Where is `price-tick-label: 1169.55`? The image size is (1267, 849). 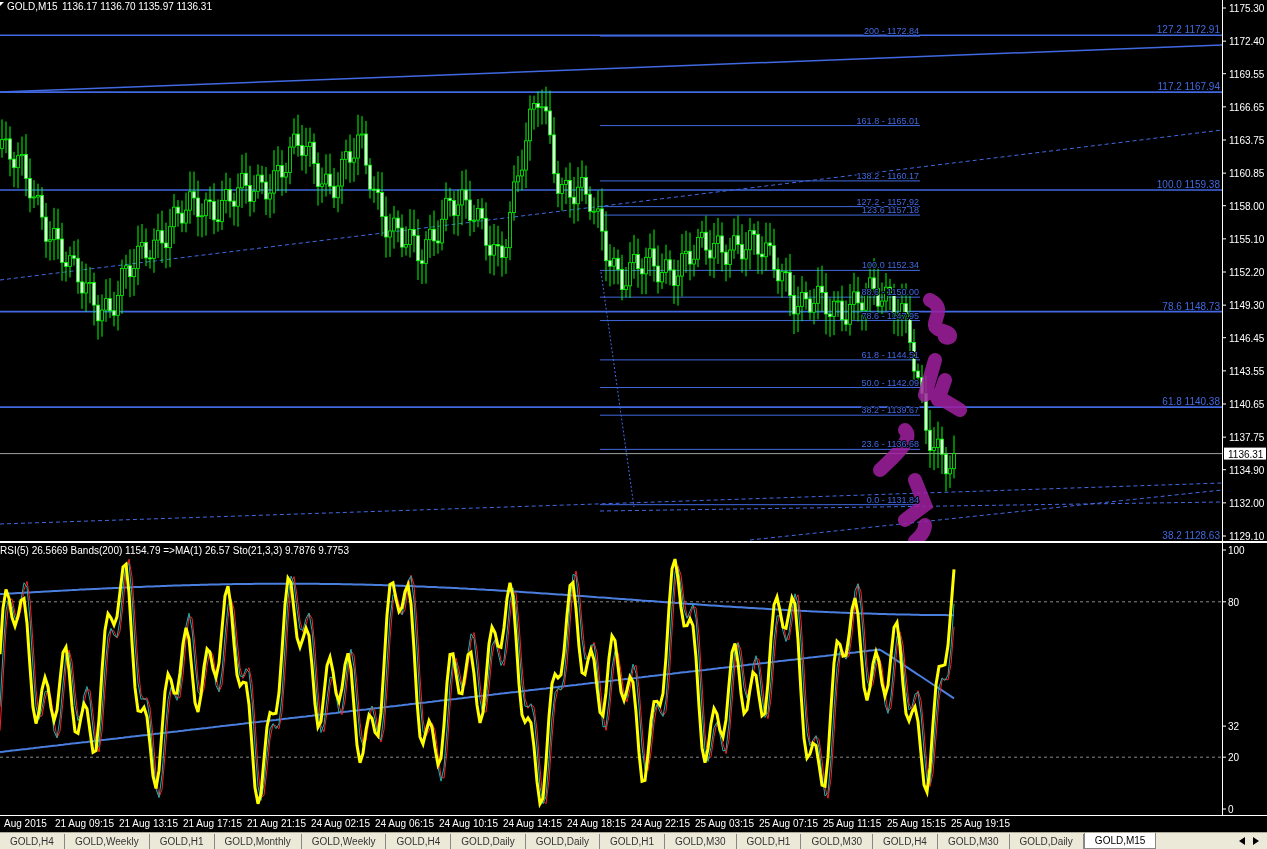 price-tick-label: 1169.55 is located at coordinates (1247, 74).